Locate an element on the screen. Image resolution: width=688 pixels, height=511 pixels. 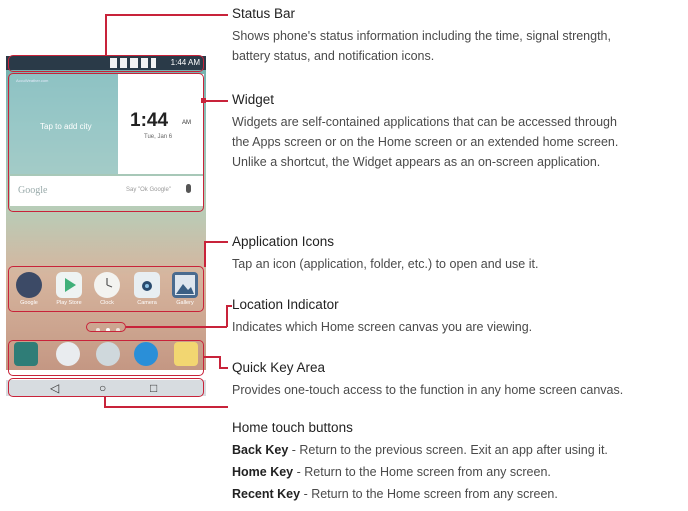
location-leader-horizontal is located at coordinates (176, 327).